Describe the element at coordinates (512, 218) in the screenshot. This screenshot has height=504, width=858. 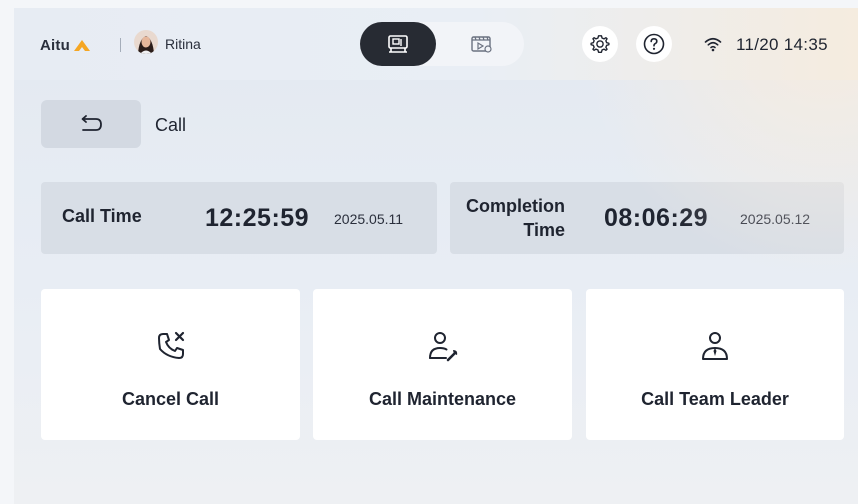
I see `completion-time-label: Completion Time` at that location.